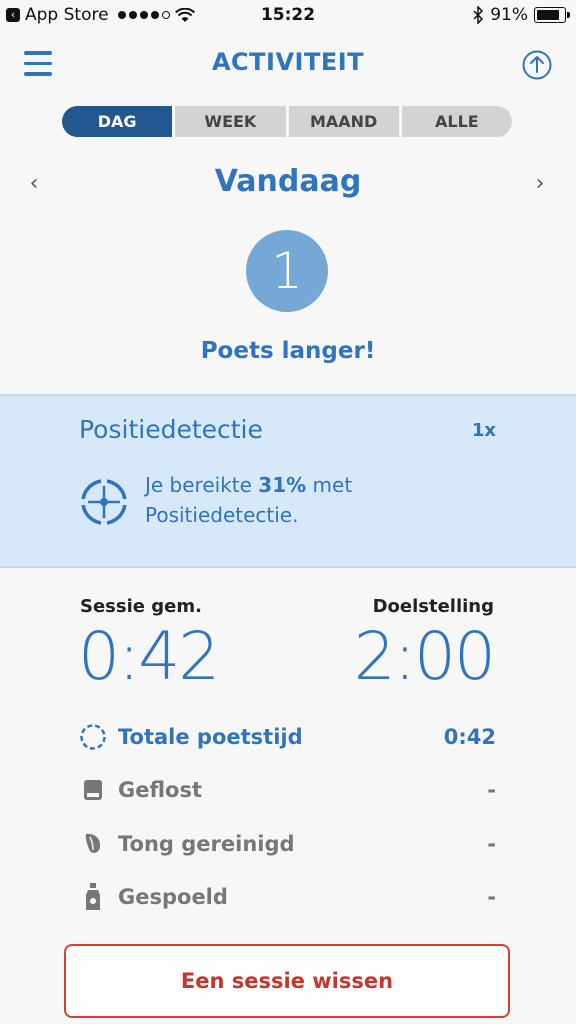 The height and width of the screenshot is (1024, 576). Describe the element at coordinates (287, 790) in the screenshot. I see `flossed-row: Geflost -` at that location.